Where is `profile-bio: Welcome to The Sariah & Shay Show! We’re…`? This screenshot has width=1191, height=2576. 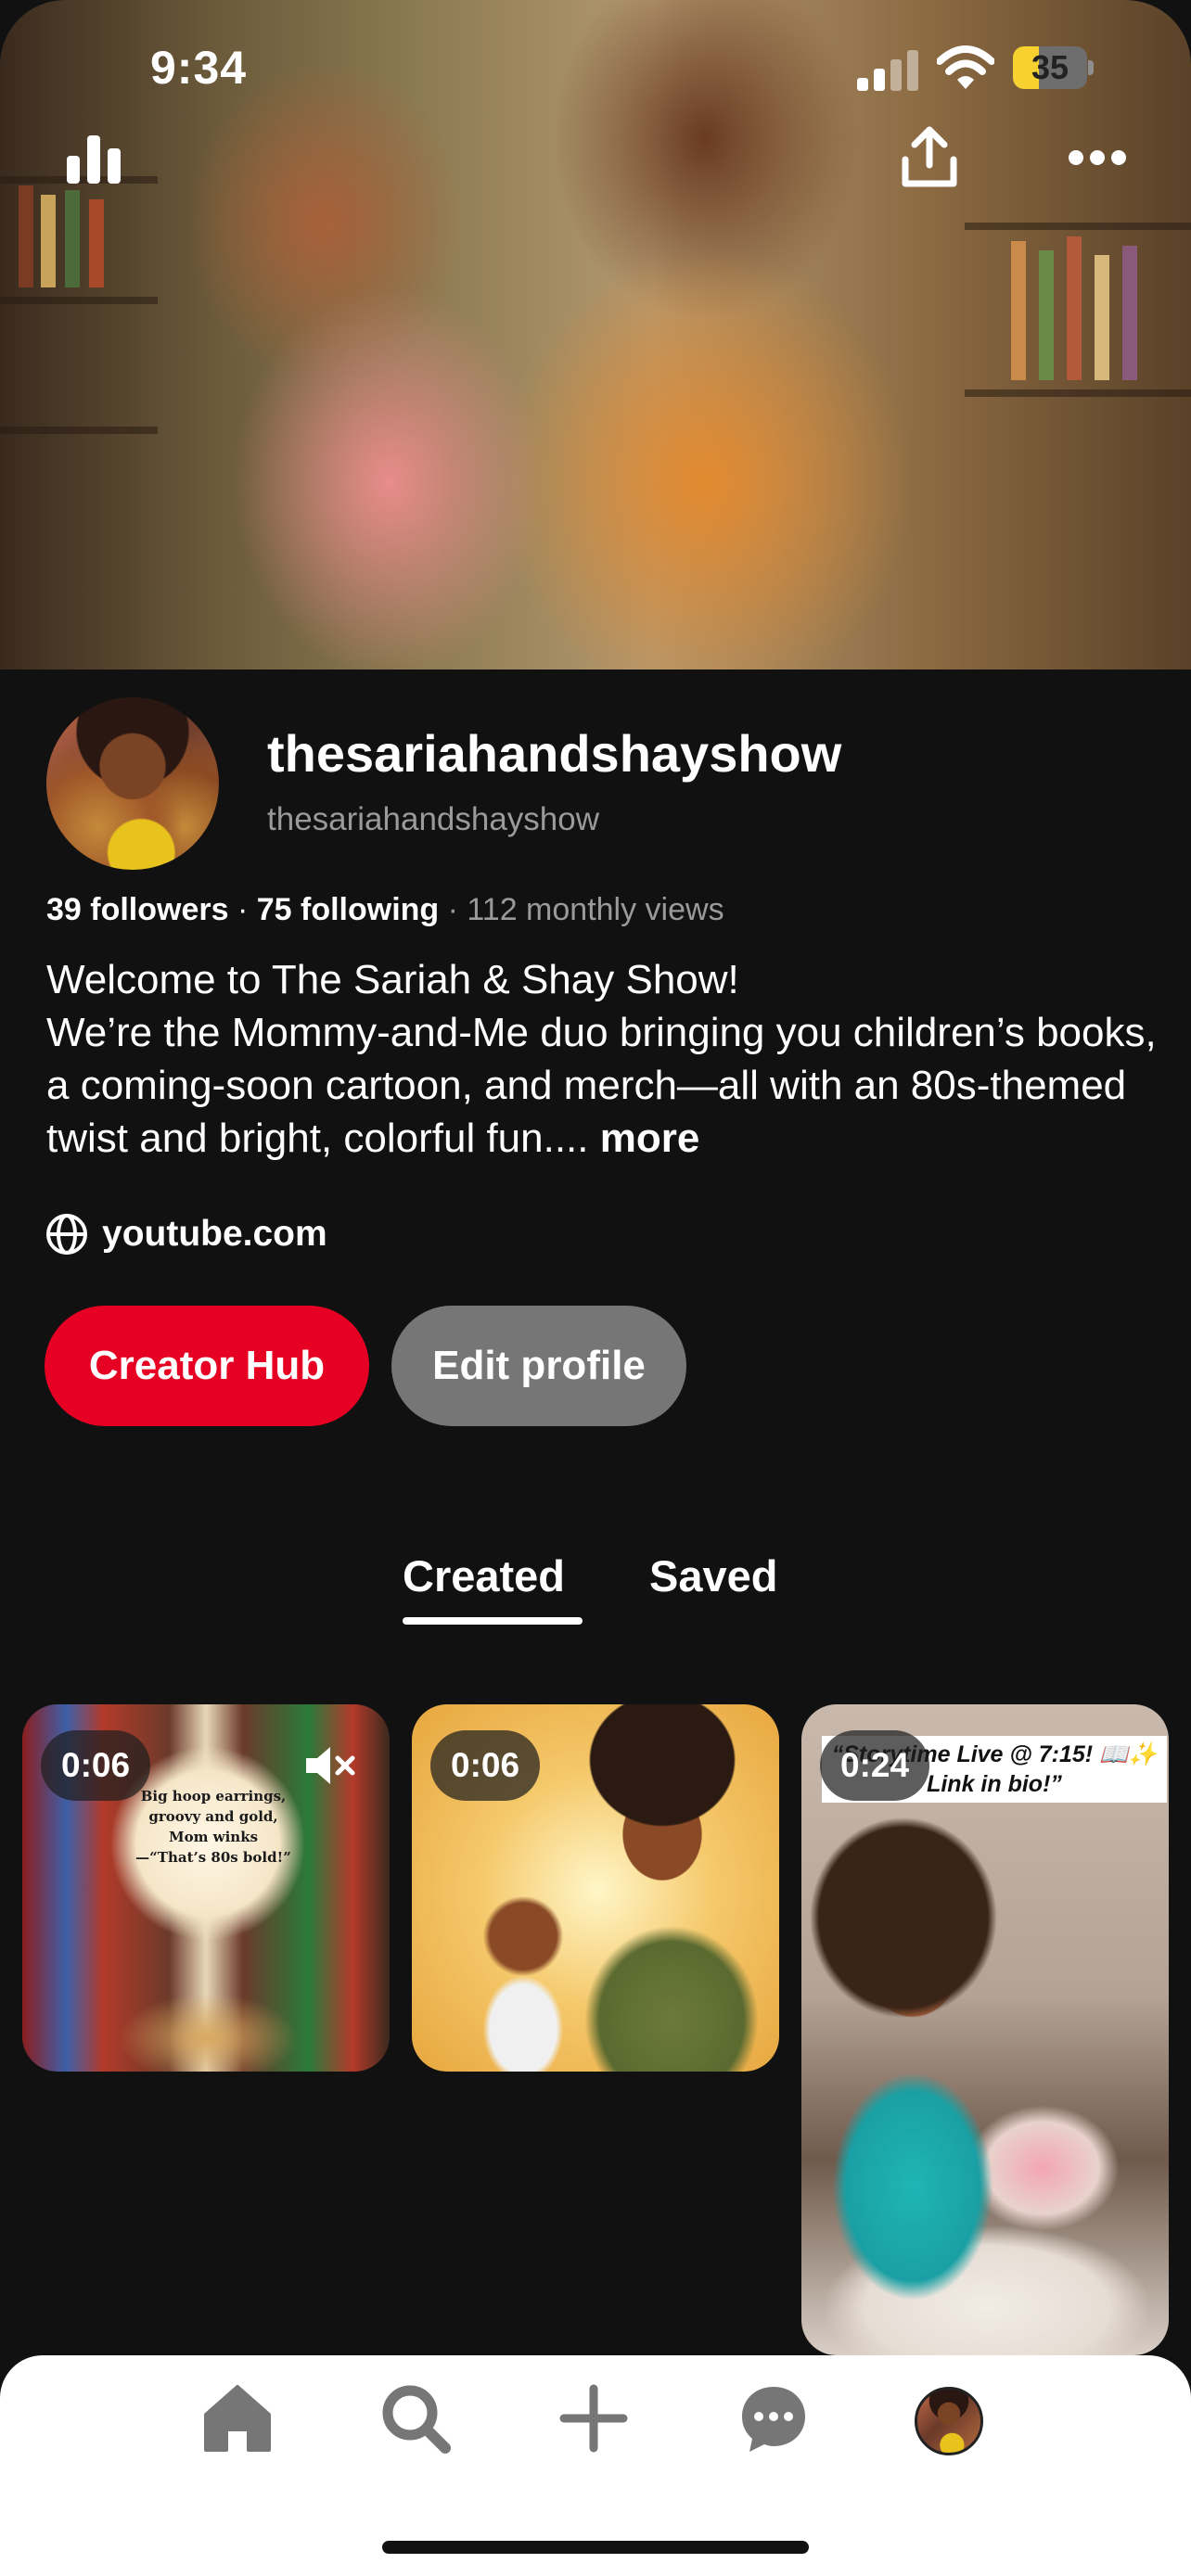
profile-bio: Welcome to The Sariah & Shay Show! We’re… is located at coordinates (602, 1059).